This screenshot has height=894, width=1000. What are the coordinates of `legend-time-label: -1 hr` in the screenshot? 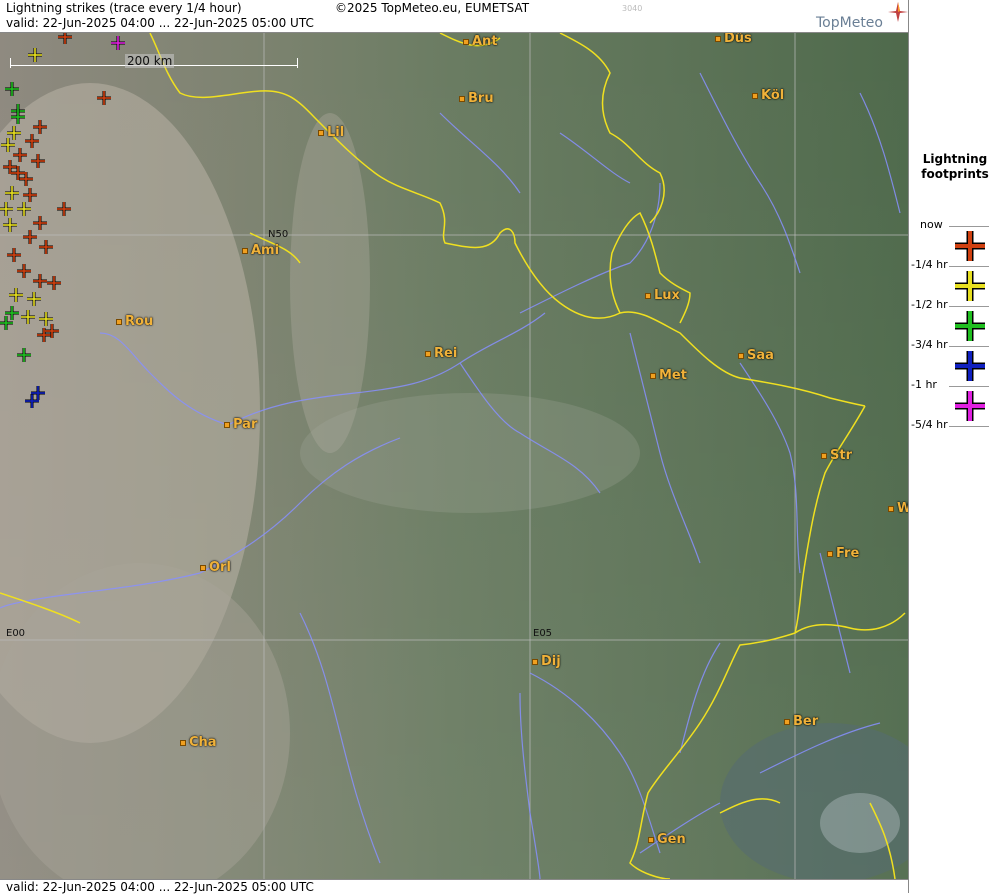 It's located at (924, 384).